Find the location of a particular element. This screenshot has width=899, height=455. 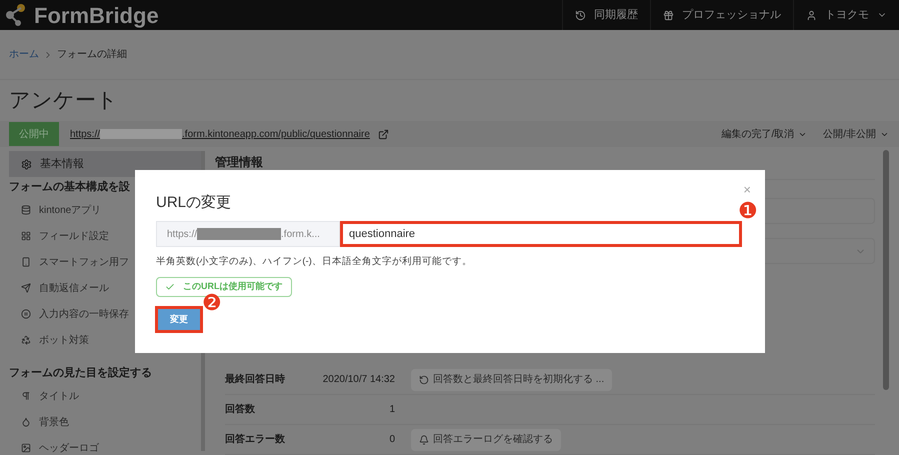

url-text: https:// is located at coordinates (85, 134).